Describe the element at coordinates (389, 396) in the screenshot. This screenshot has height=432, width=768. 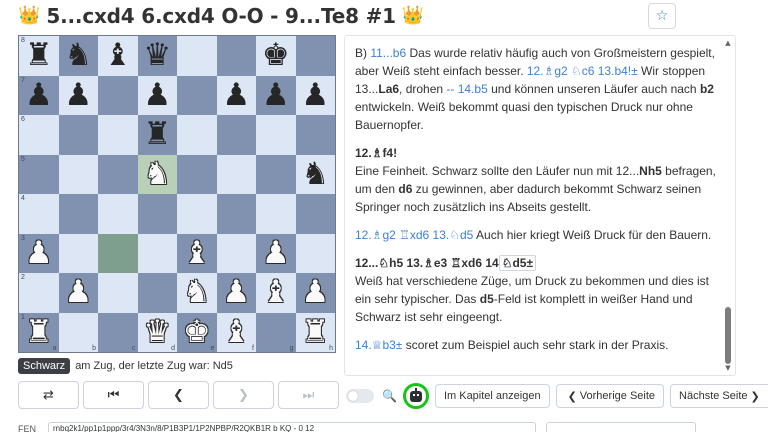
I see `zoom-icon: 🔍` at that location.